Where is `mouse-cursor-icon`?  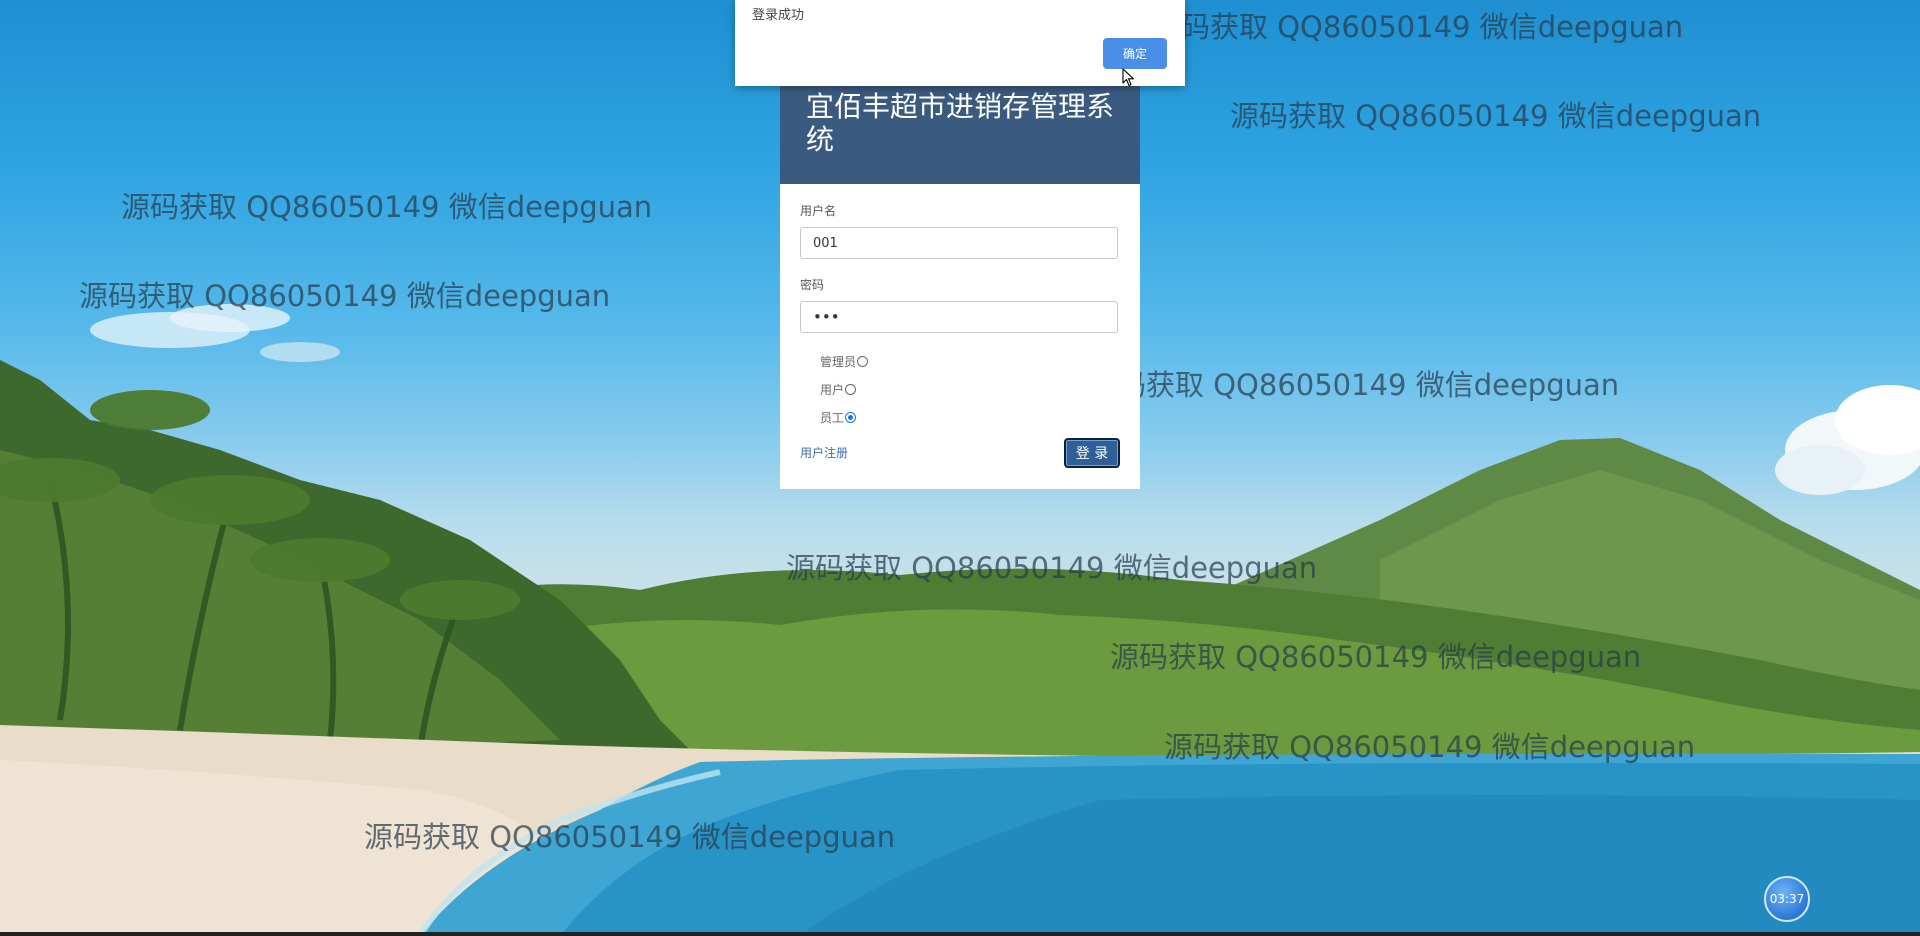 mouse-cursor-icon is located at coordinates (1128, 77).